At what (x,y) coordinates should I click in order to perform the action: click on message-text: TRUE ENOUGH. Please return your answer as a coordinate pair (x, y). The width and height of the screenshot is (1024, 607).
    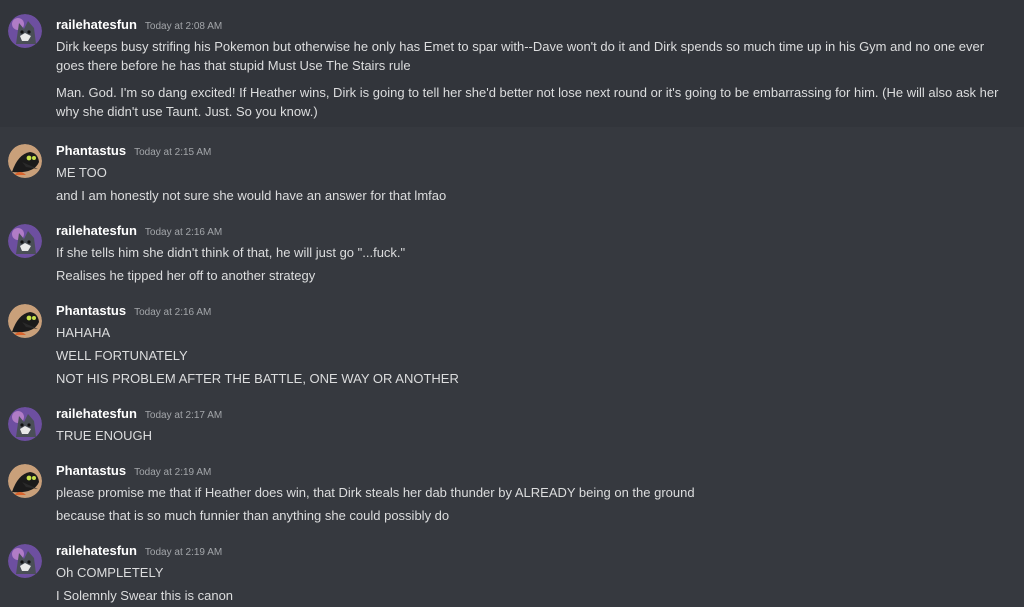
    Looking at the image, I should click on (104, 435).